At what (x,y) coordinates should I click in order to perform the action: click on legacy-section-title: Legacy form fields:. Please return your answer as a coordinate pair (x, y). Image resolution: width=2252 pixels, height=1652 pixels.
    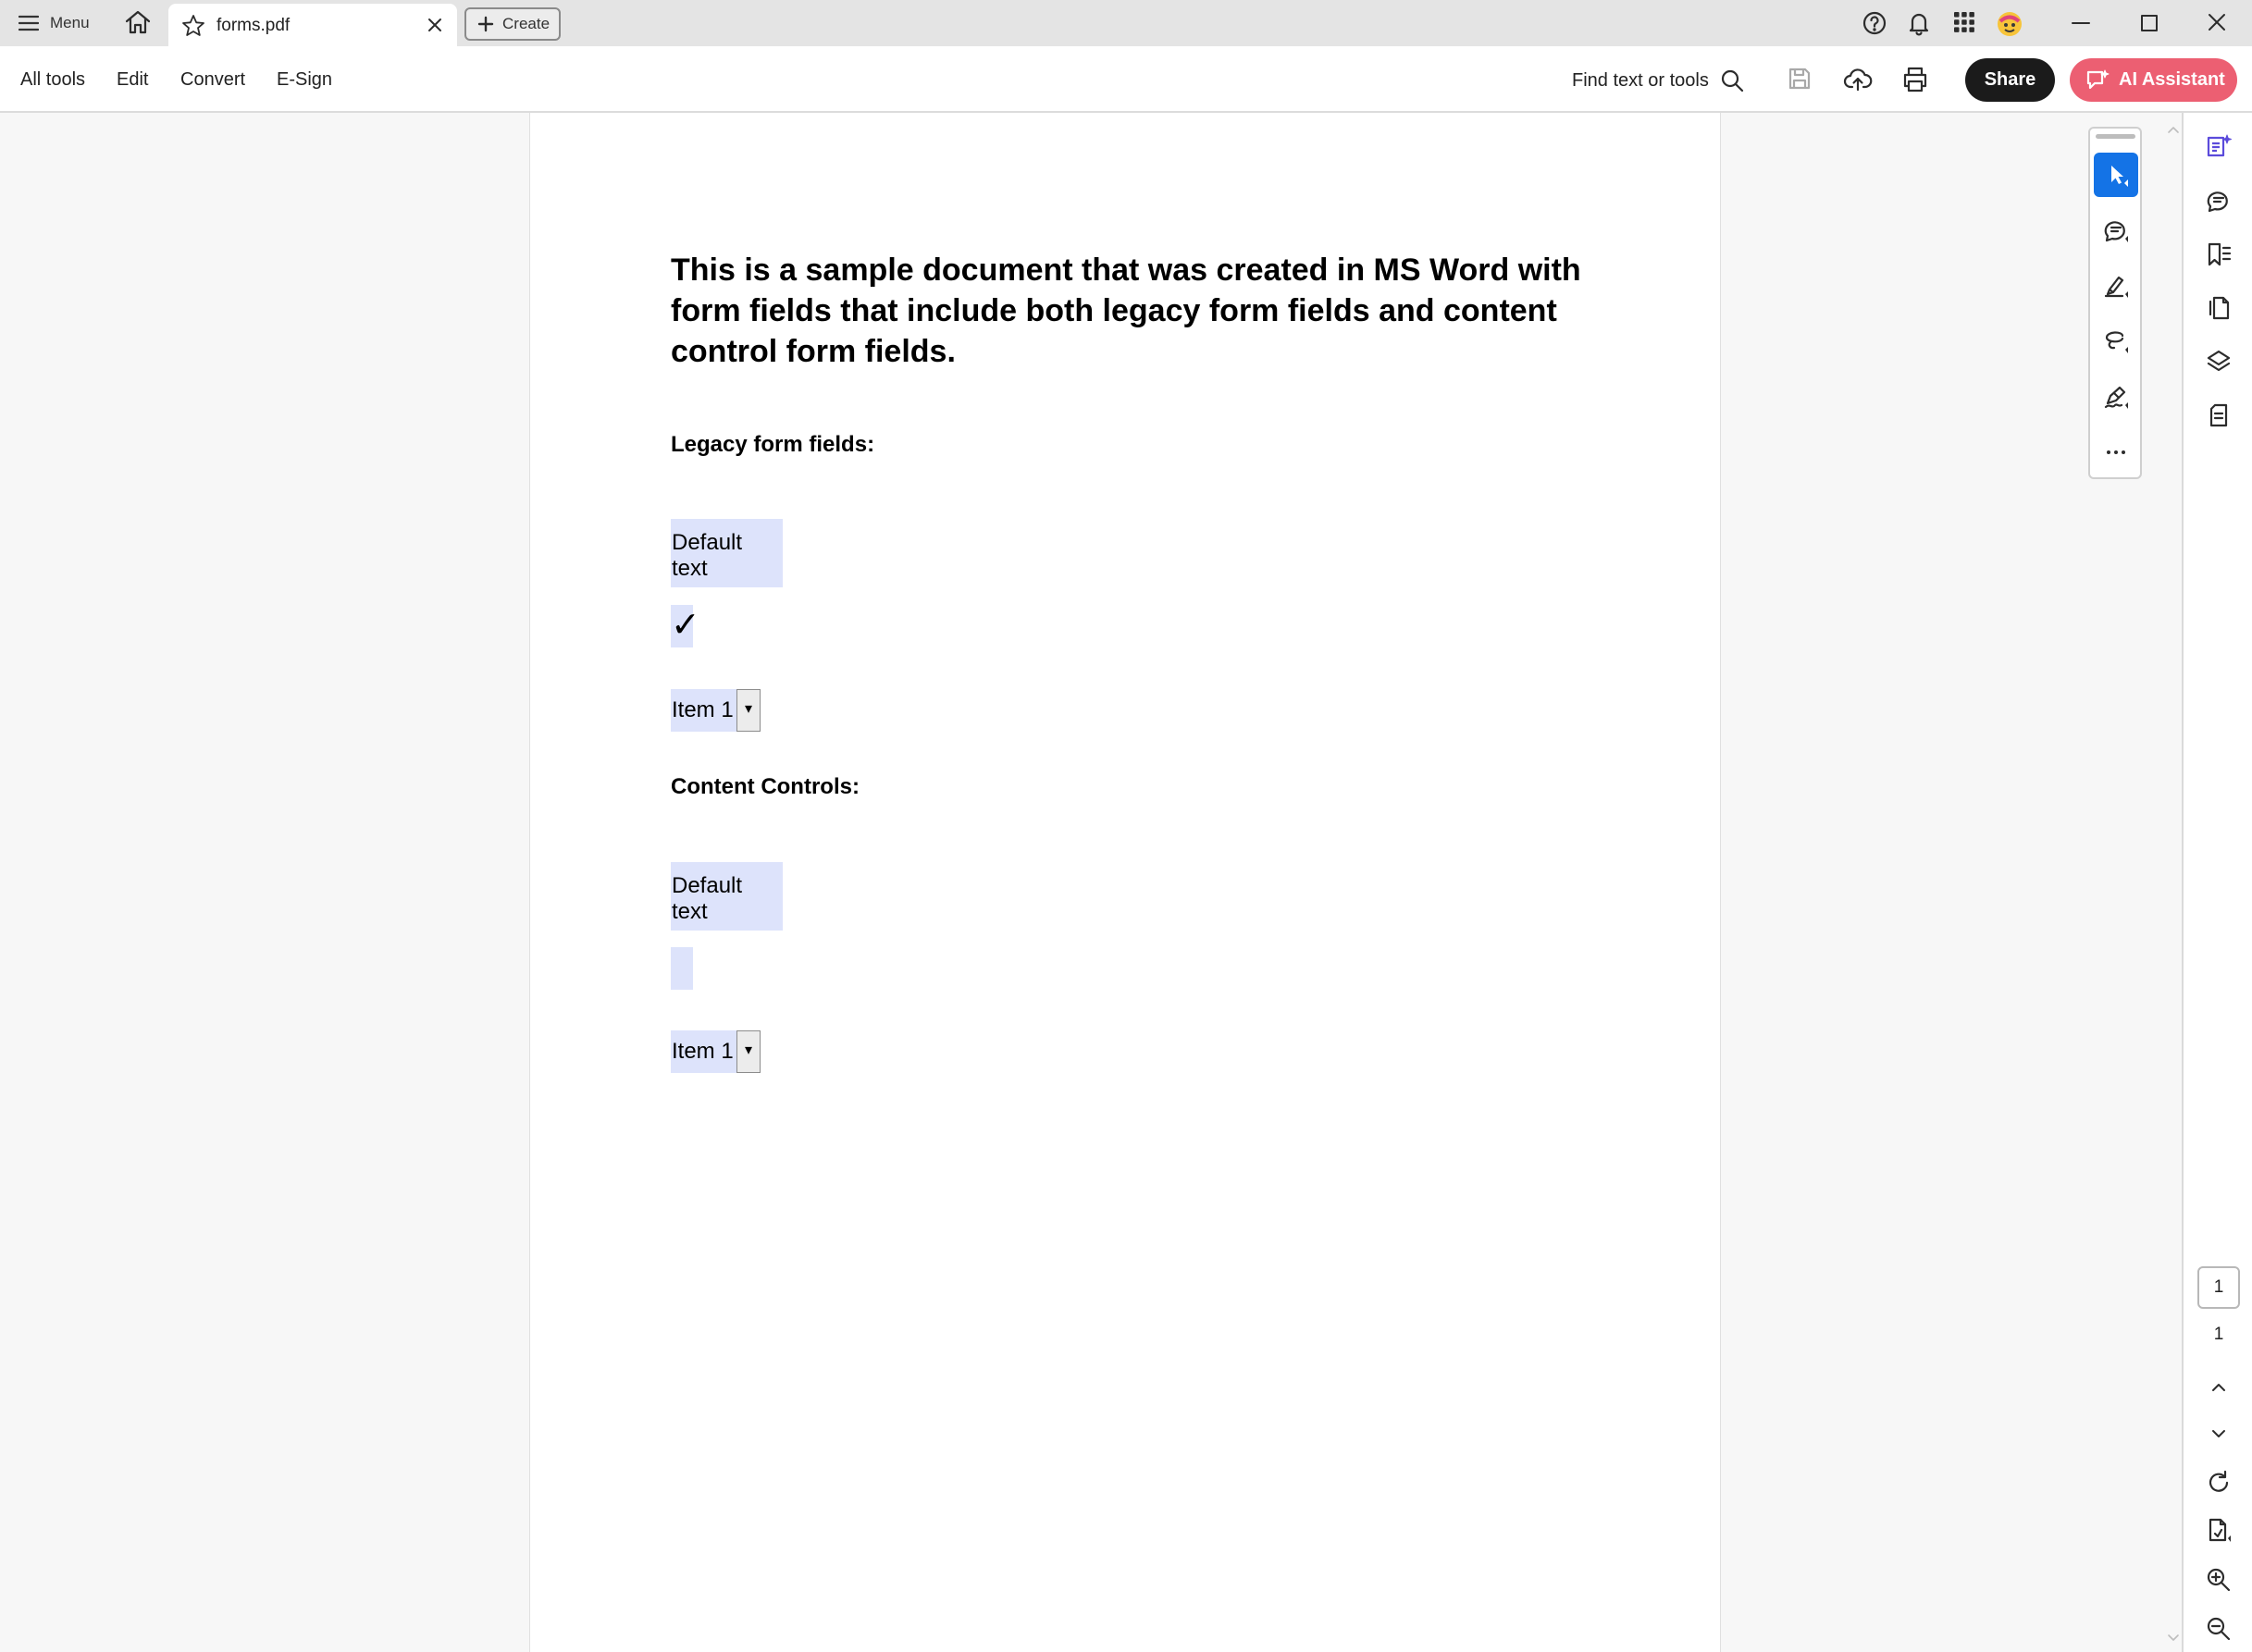
    Looking at the image, I should click on (773, 445).